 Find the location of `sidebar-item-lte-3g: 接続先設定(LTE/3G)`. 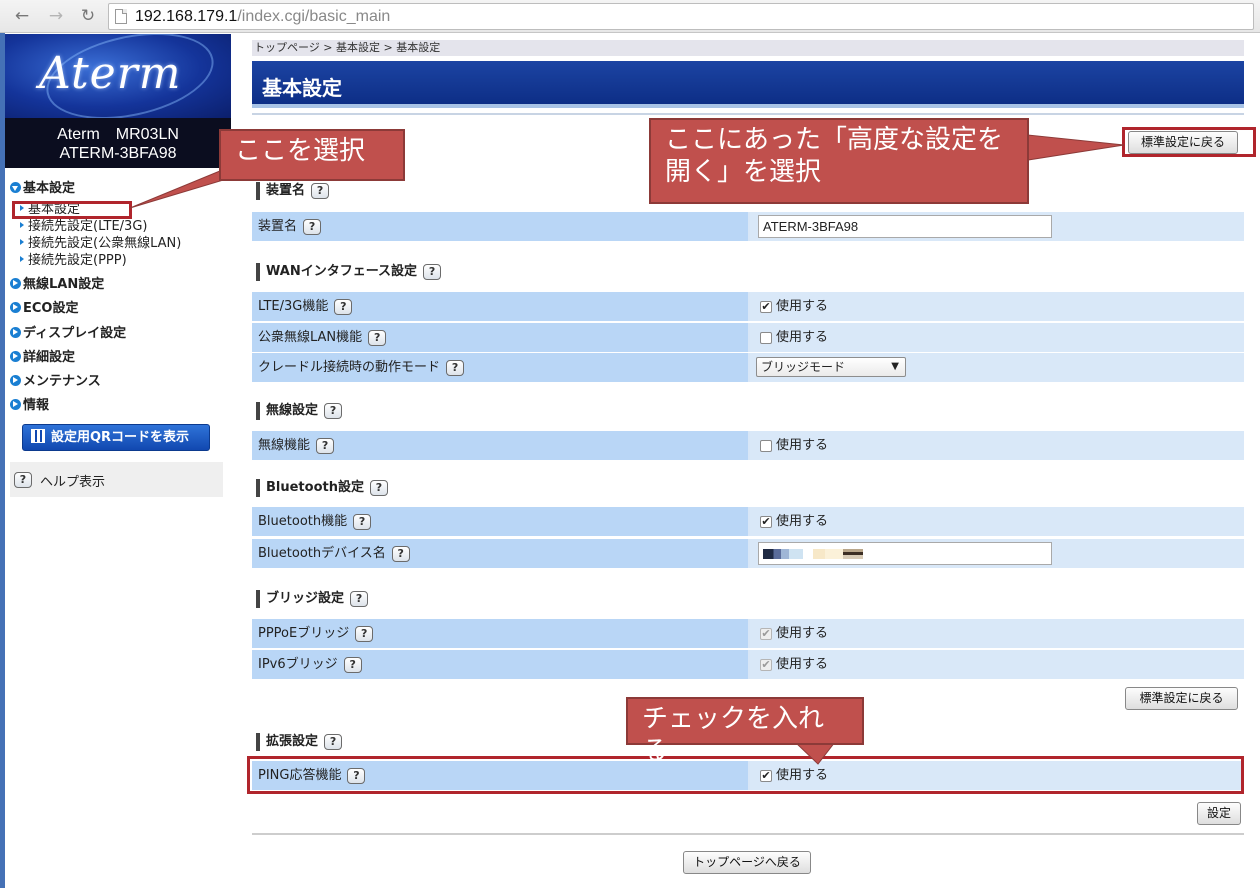

sidebar-item-lte-3g: 接続先設定(LTE/3G) is located at coordinates (83, 227).